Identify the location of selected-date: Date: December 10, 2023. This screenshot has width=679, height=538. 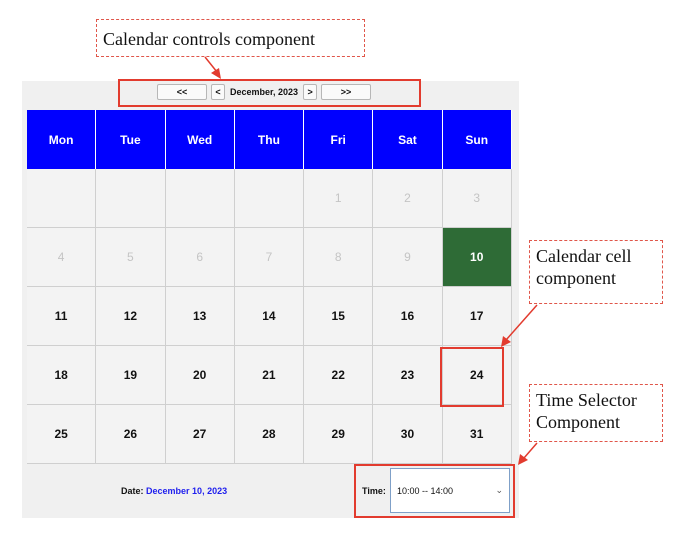
(174, 491).